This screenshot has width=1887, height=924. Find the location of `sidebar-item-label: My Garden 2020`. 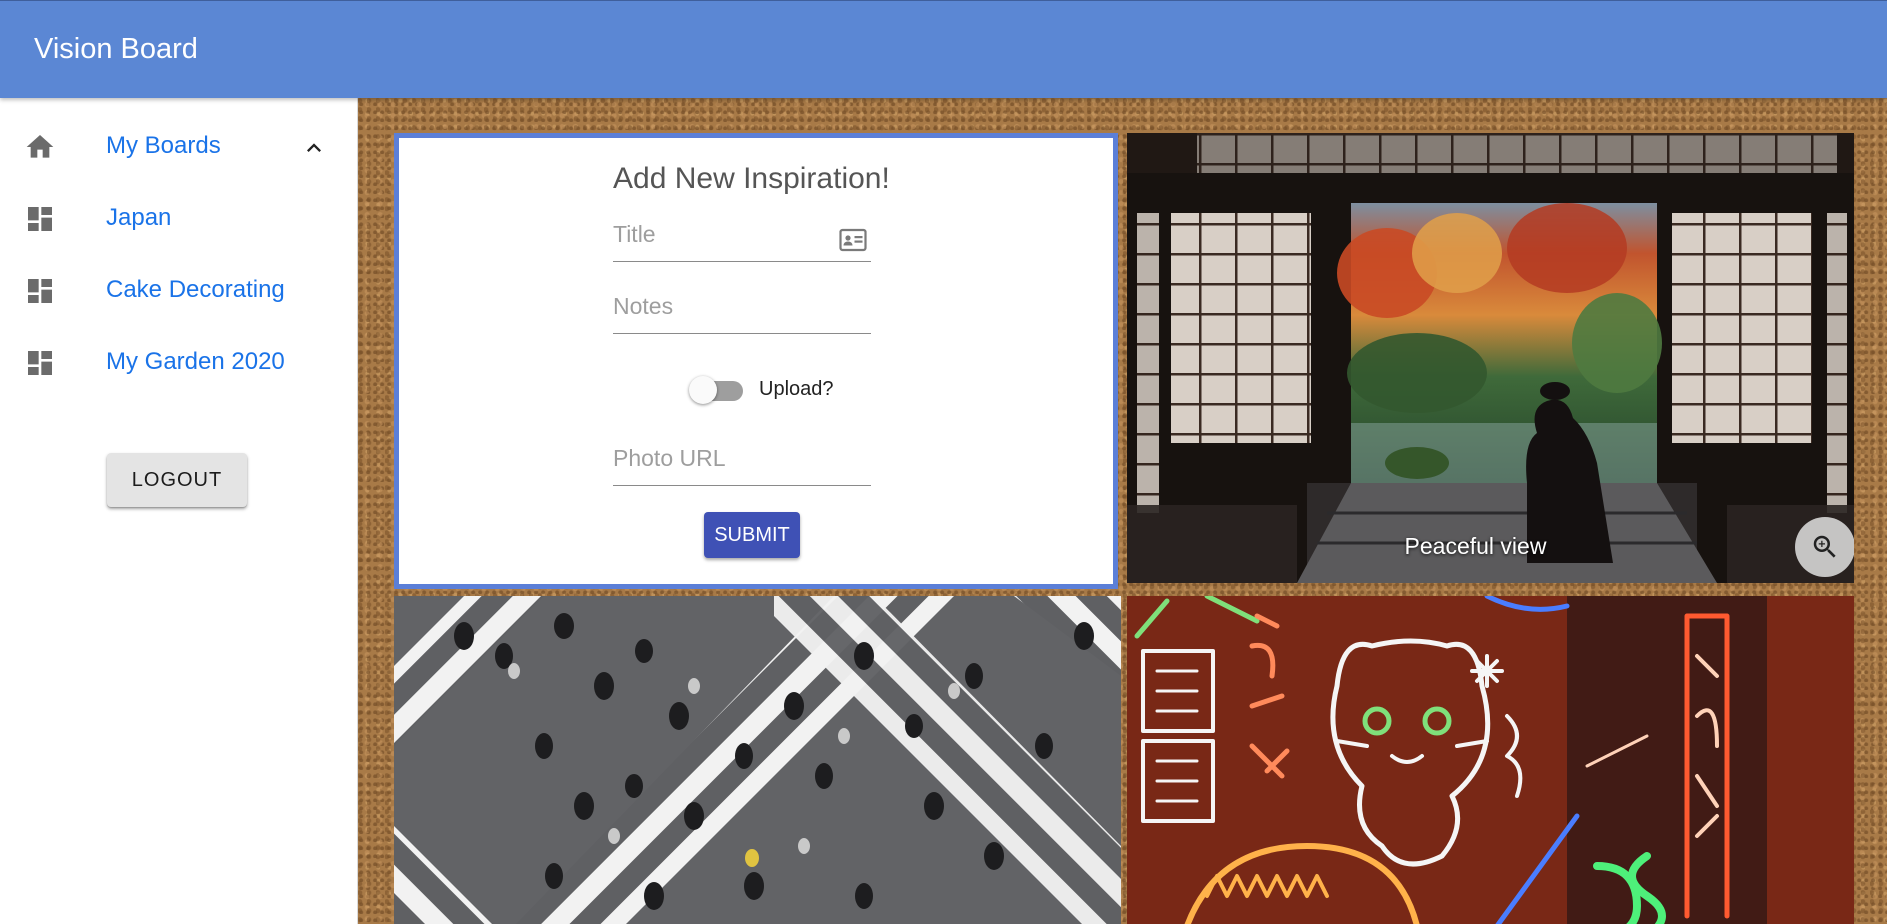

sidebar-item-label: My Garden 2020 is located at coordinates (195, 361).